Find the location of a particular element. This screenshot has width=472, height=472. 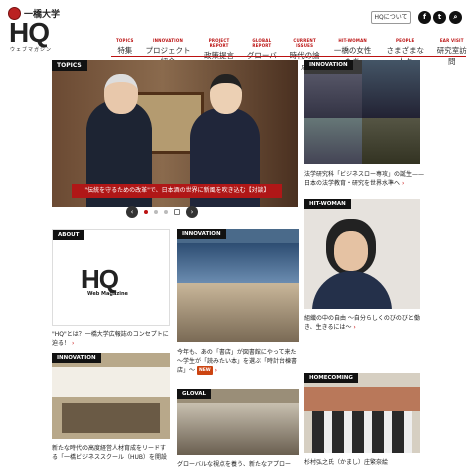

slider-prev-icon: ‹ is located at coordinates (132, 212).